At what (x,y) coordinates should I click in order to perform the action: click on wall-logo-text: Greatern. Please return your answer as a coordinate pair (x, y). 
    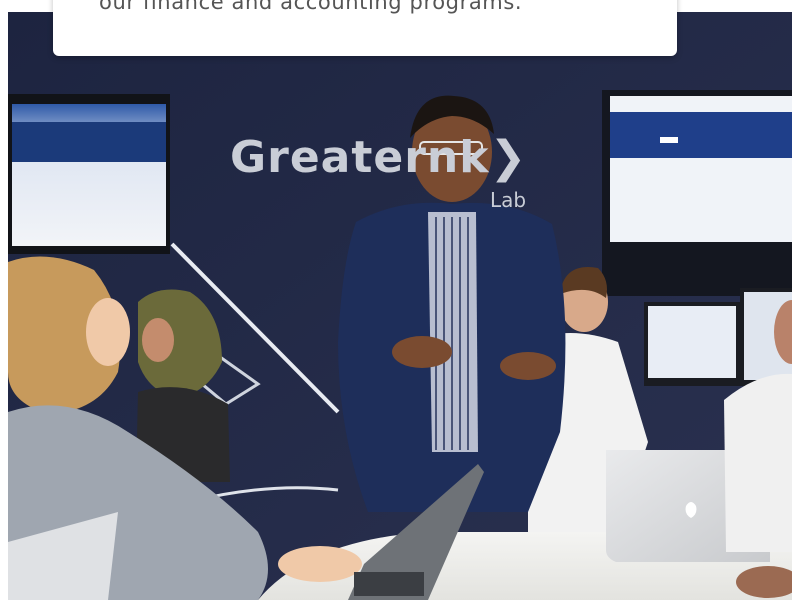
    Looking at the image, I should click on (345, 157).